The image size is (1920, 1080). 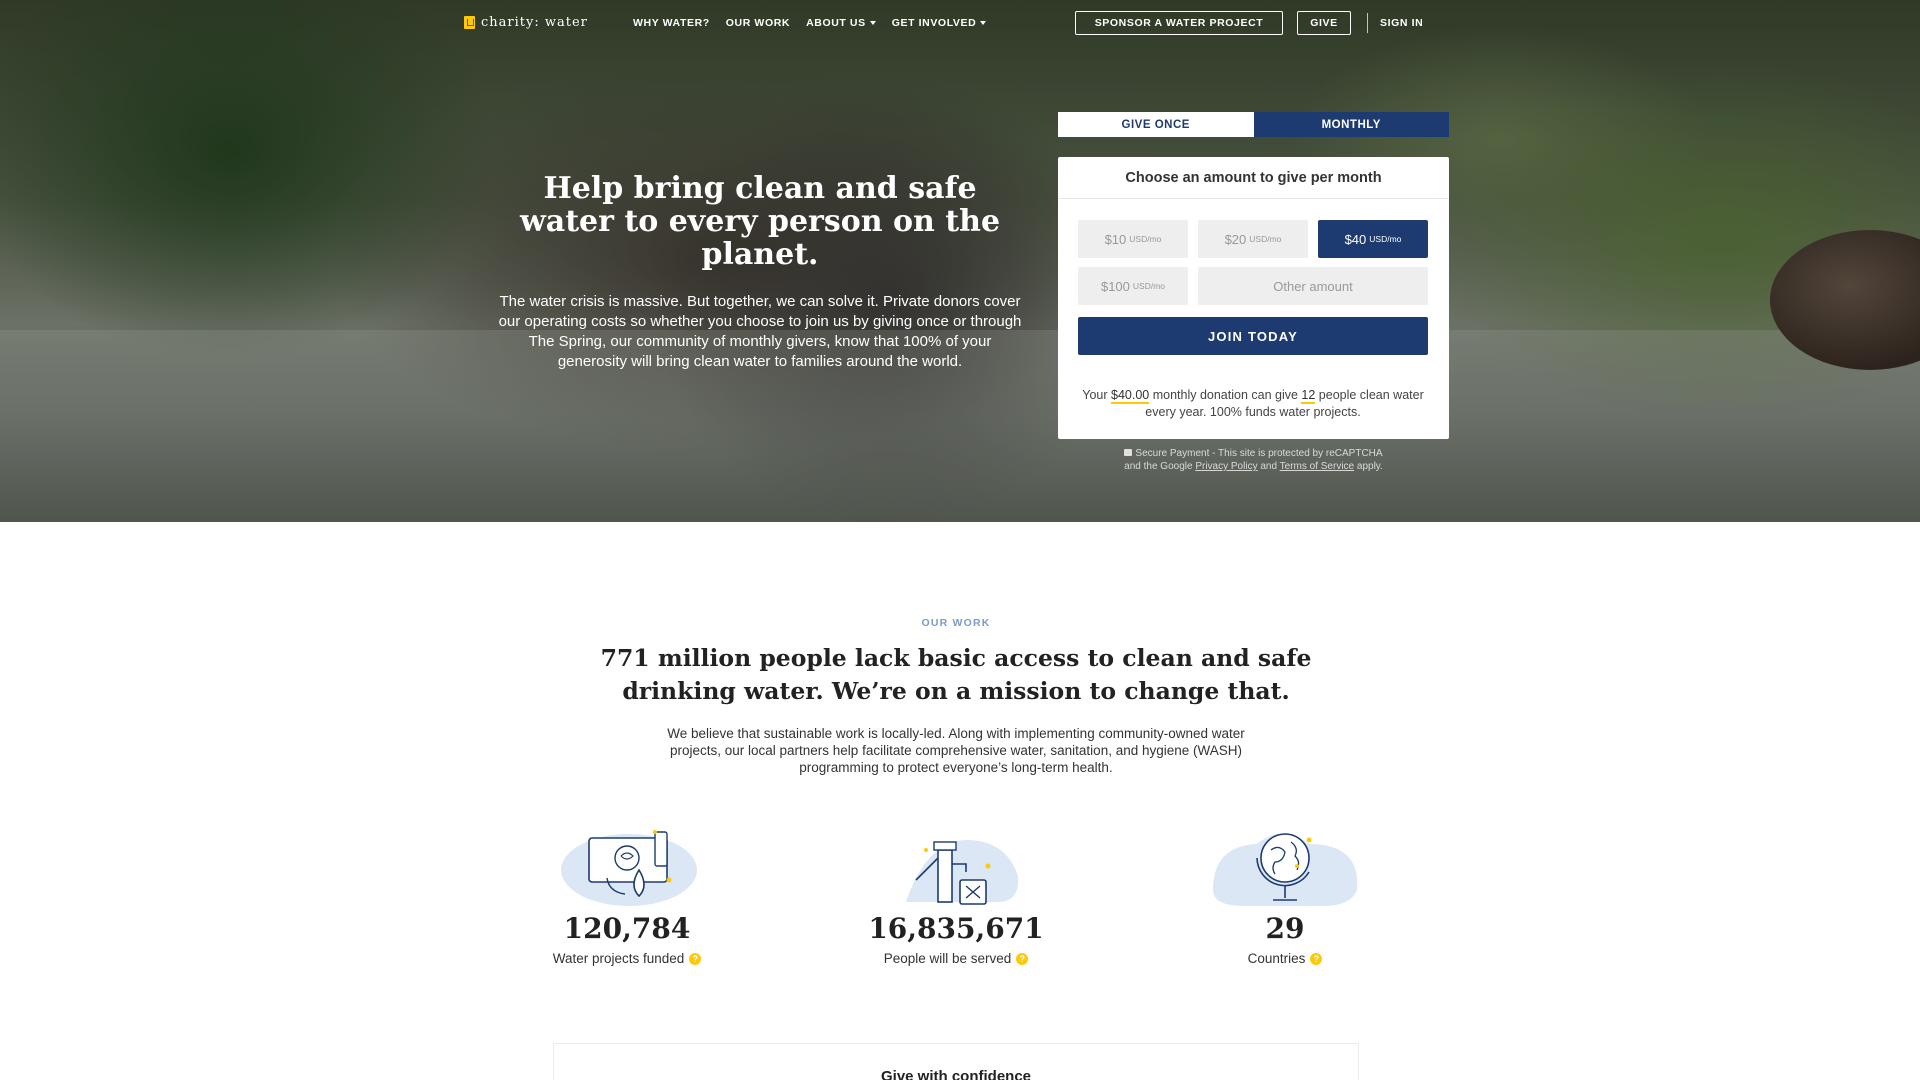 I want to click on sponsor-project-button: SPONSOR A WATER PROJECT, so click(x=1179, y=23).